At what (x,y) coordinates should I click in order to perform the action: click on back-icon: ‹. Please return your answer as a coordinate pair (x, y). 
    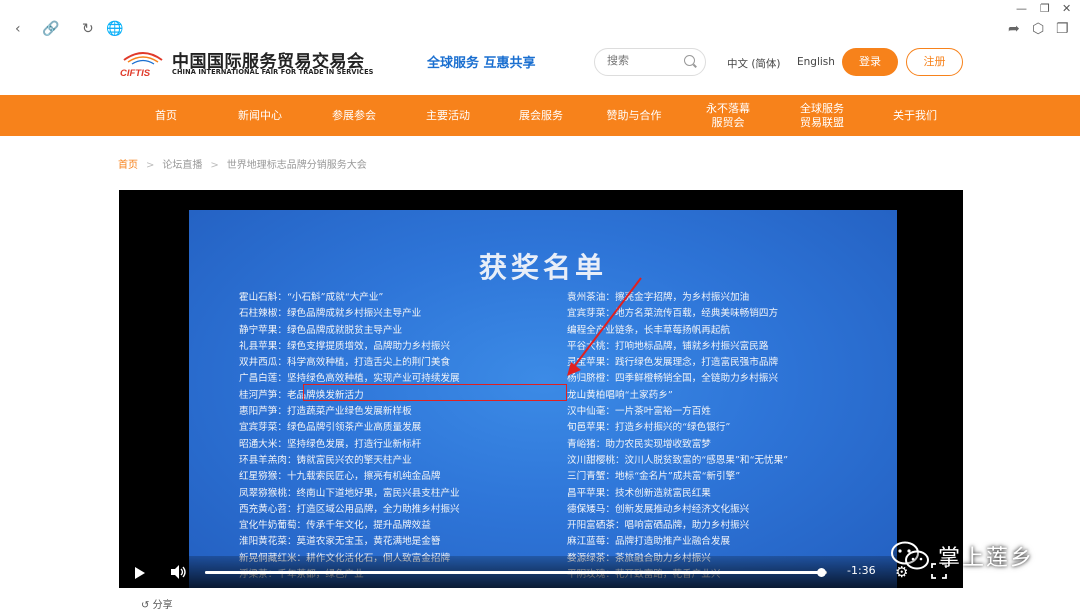
    Looking at the image, I should click on (18, 29).